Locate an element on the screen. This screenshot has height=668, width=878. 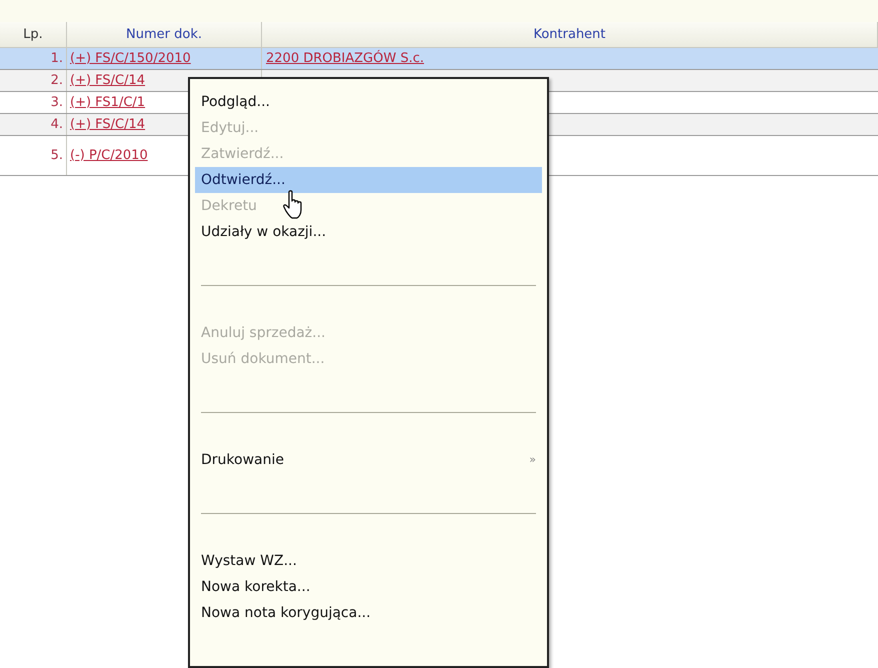
menu-item-label: Drukowanie is located at coordinates (242, 460).